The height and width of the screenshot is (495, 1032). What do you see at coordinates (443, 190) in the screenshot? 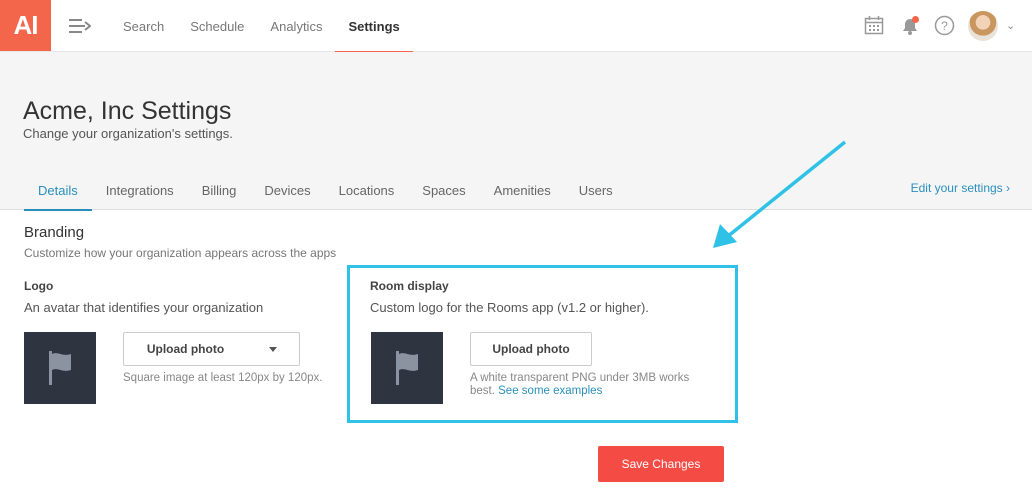
I see `tab-spaces: Spaces` at bounding box center [443, 190].